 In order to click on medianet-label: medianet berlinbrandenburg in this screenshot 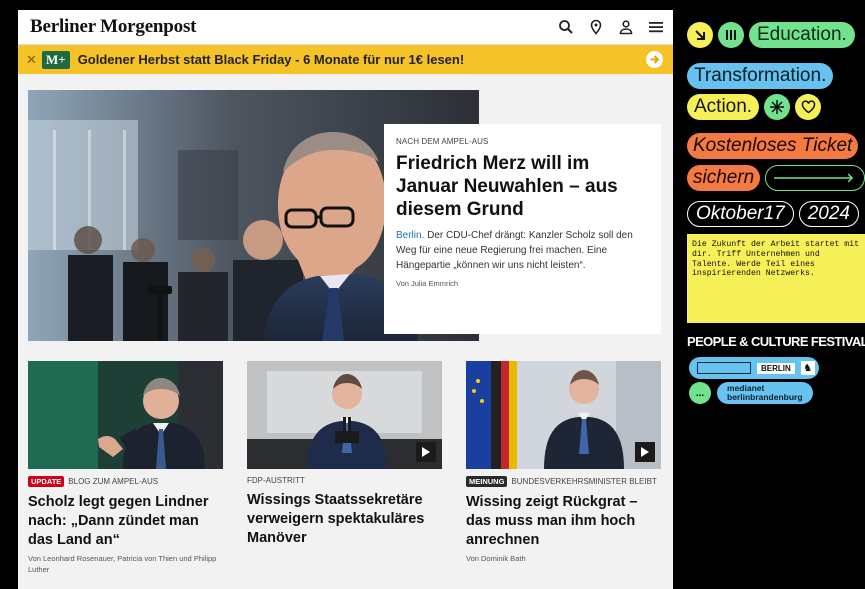, I will do `click(765, 393)`.